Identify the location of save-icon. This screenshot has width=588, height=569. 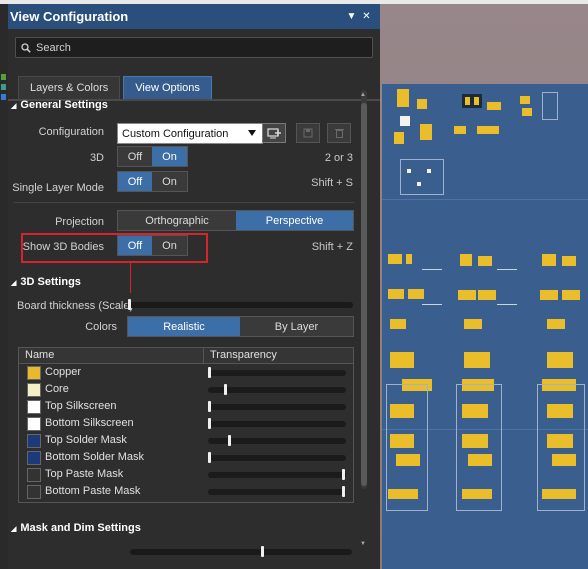
(308, 133).